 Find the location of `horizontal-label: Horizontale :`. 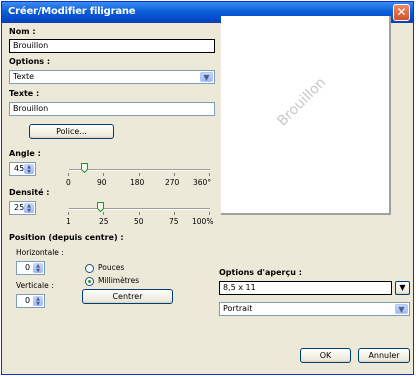

horizontal-label: Horizontale : is located at coordinates (40, 252).